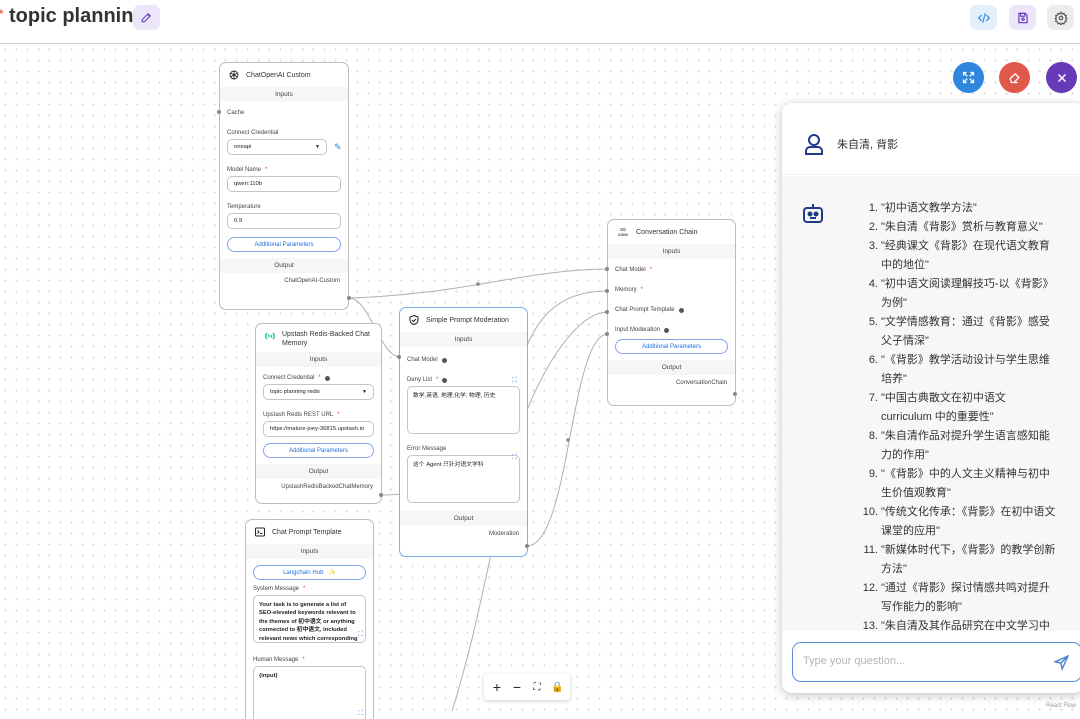 The image size is (1080, 719). I want to click on edit-title-button, so click(146, 17).